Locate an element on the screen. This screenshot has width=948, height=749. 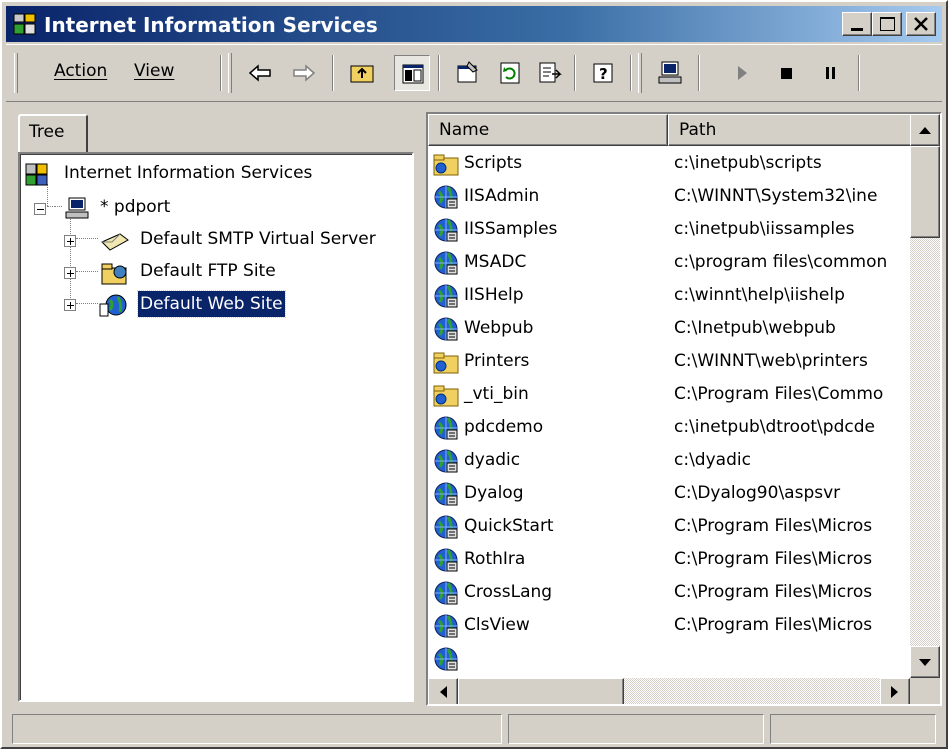
stop-button is located at coordinates (786, 73).